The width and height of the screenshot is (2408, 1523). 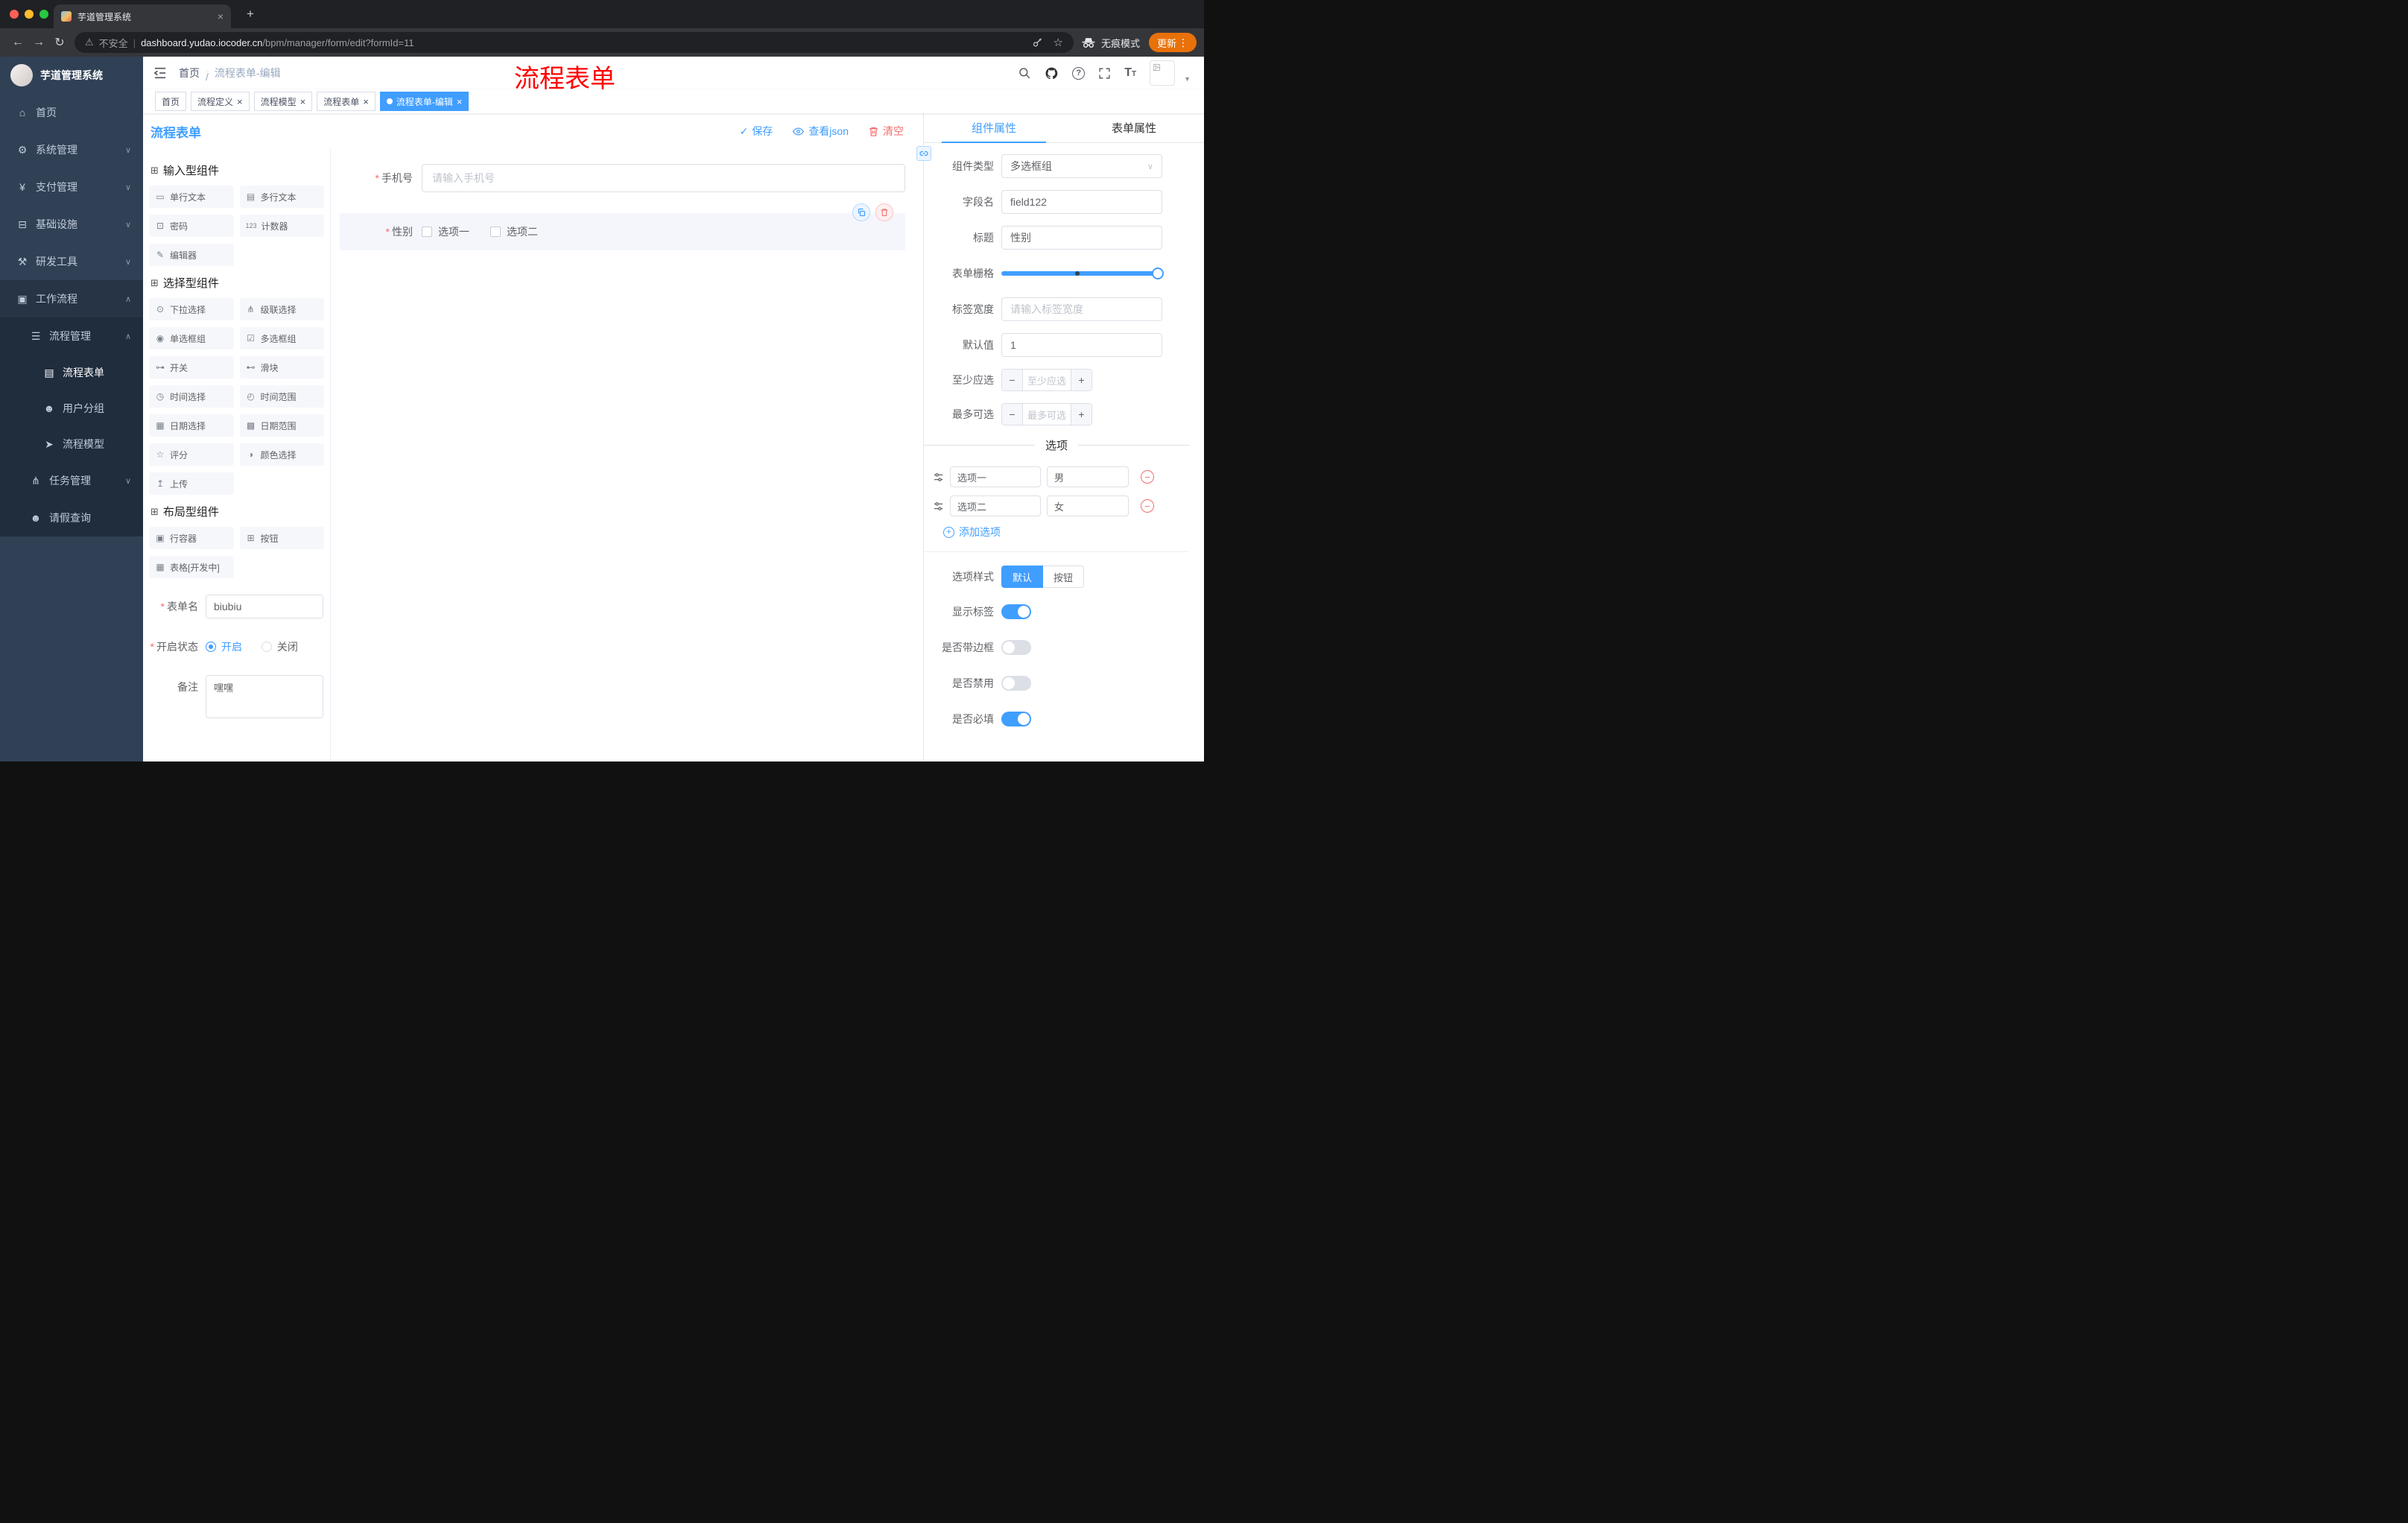 I want to click on sidebar-item-process-management: ☰ 流程管理 ∧, so click(x=71, y=336).